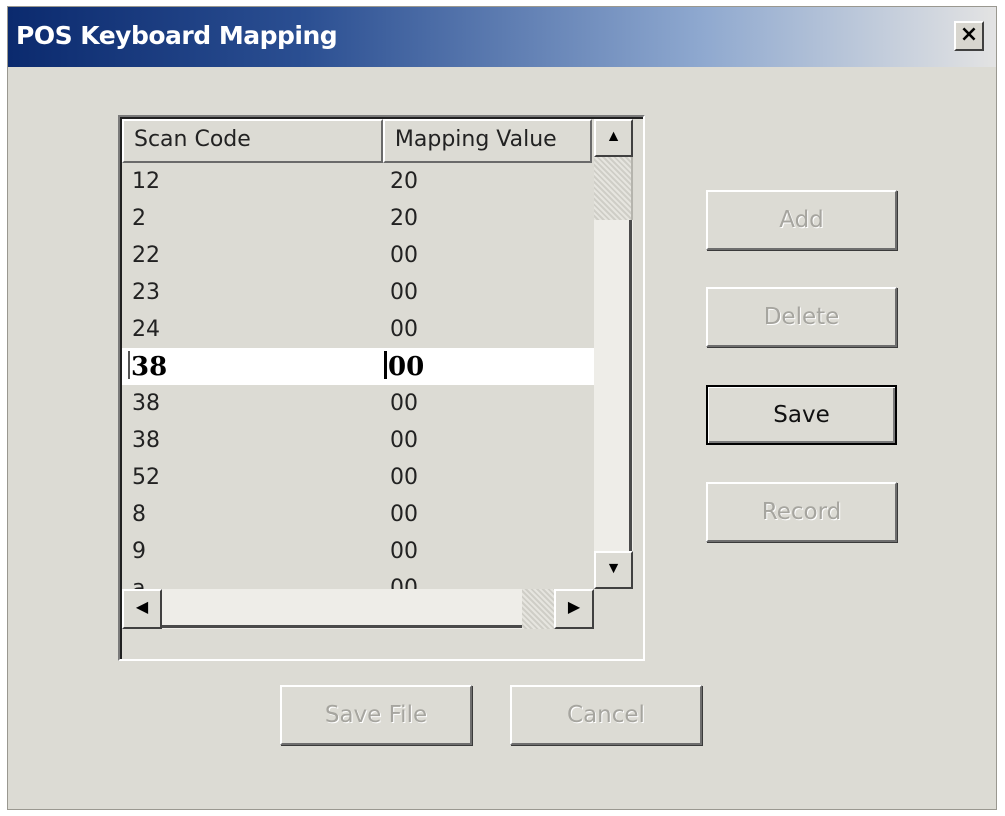 The image size is (1005, 816). What do you see at coordinates (252, 141) in the screenshot?
I see `column-header-scan-code: Scan Code` at bounding box center [252, 141].